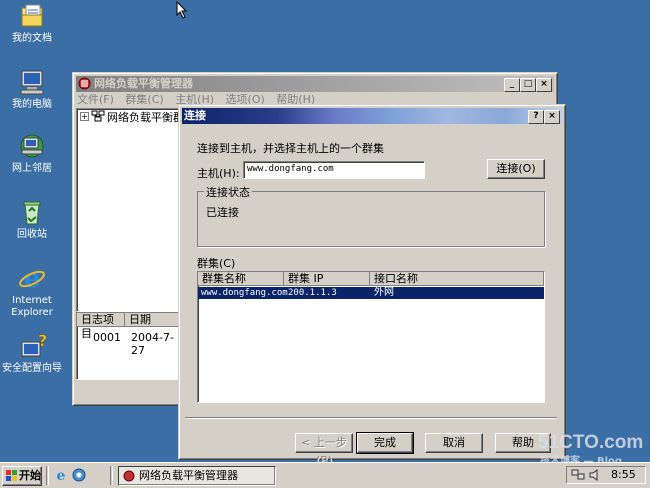  I want to click on host-field-value: www.dongfang.com, so click(290, 169).